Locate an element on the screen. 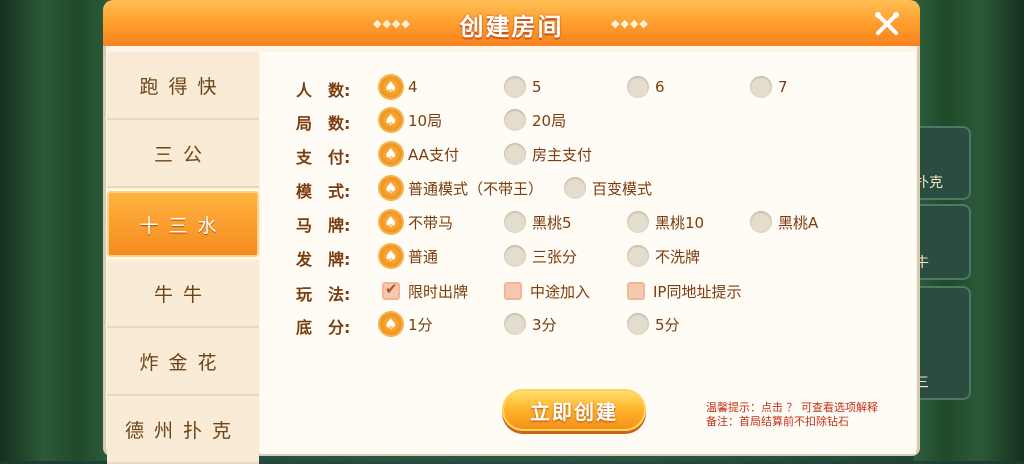  row-label: 模 式: is located at coordinates (323, 191).